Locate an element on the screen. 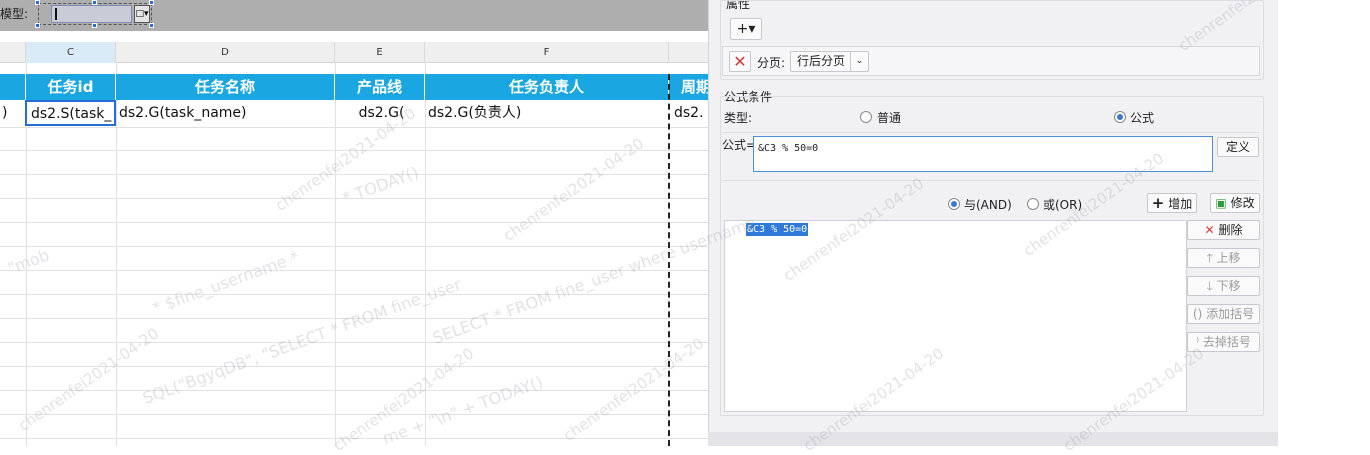 Image resolution: width=1370 pixels, height=455 pixels. column-header-bar: C D E F is located at coordinates (354, 52).